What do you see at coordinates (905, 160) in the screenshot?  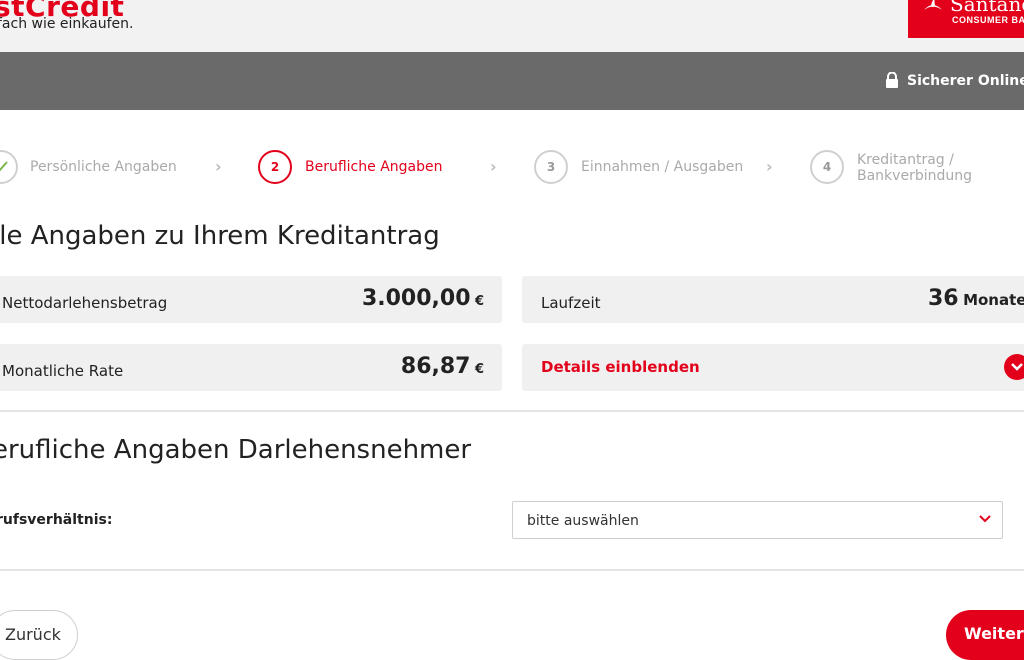 I see `step-4-label-line1: Kreditantrag /` at bounding box center [905, 160].